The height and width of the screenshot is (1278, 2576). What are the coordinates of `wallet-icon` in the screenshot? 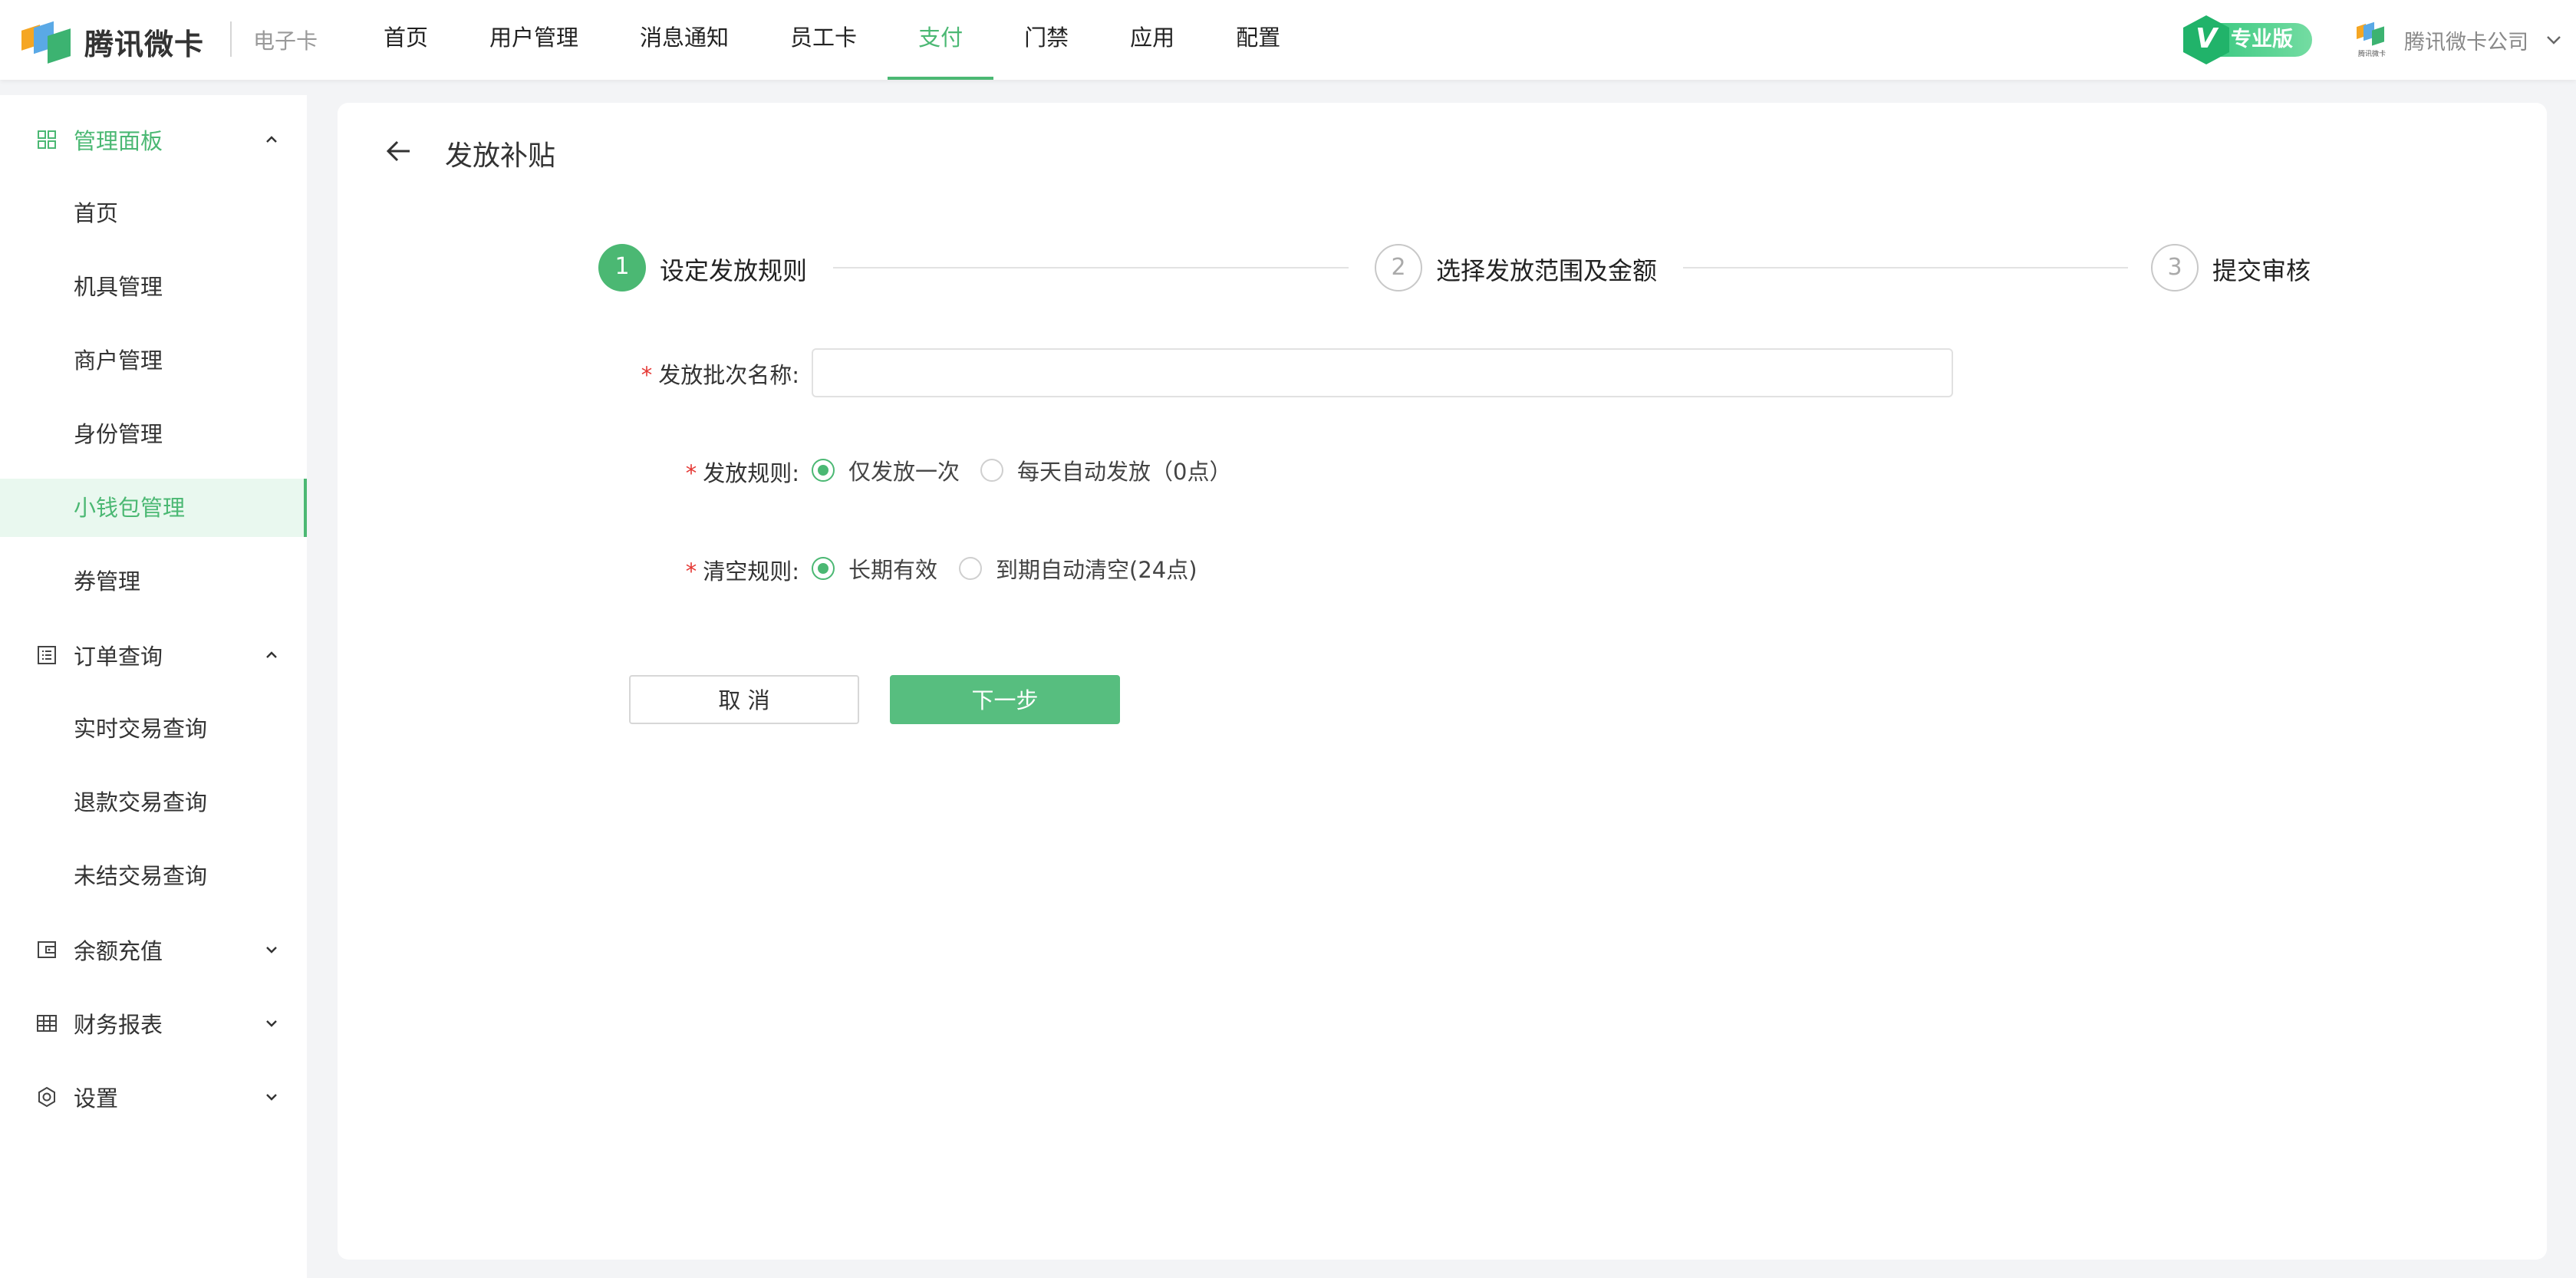 It's located at (47, 949).